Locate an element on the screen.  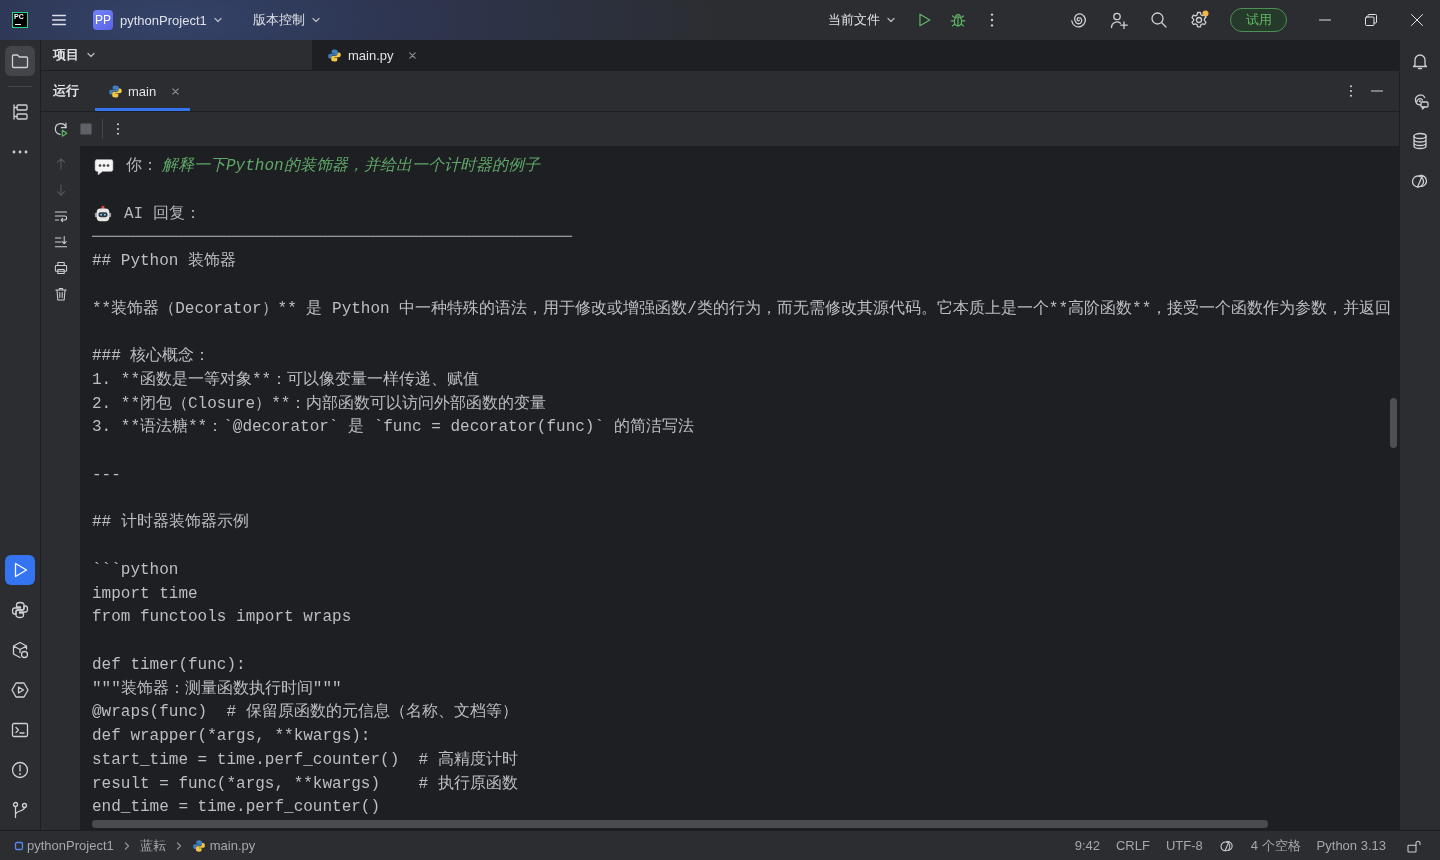
prompt-text: 解释一下Python的装饰器，并给出一个计时器的例子 is located at coordinates (351, 166).